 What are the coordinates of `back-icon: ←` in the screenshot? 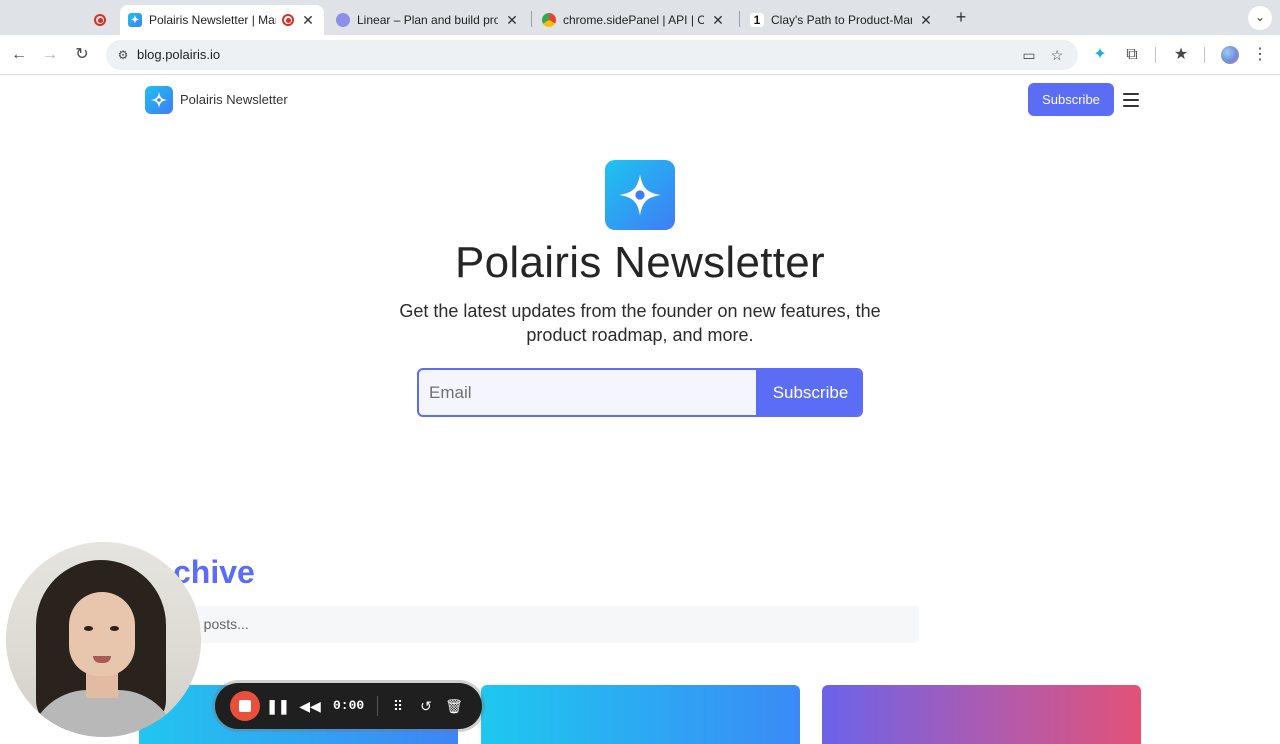 It's located at (19, 55).